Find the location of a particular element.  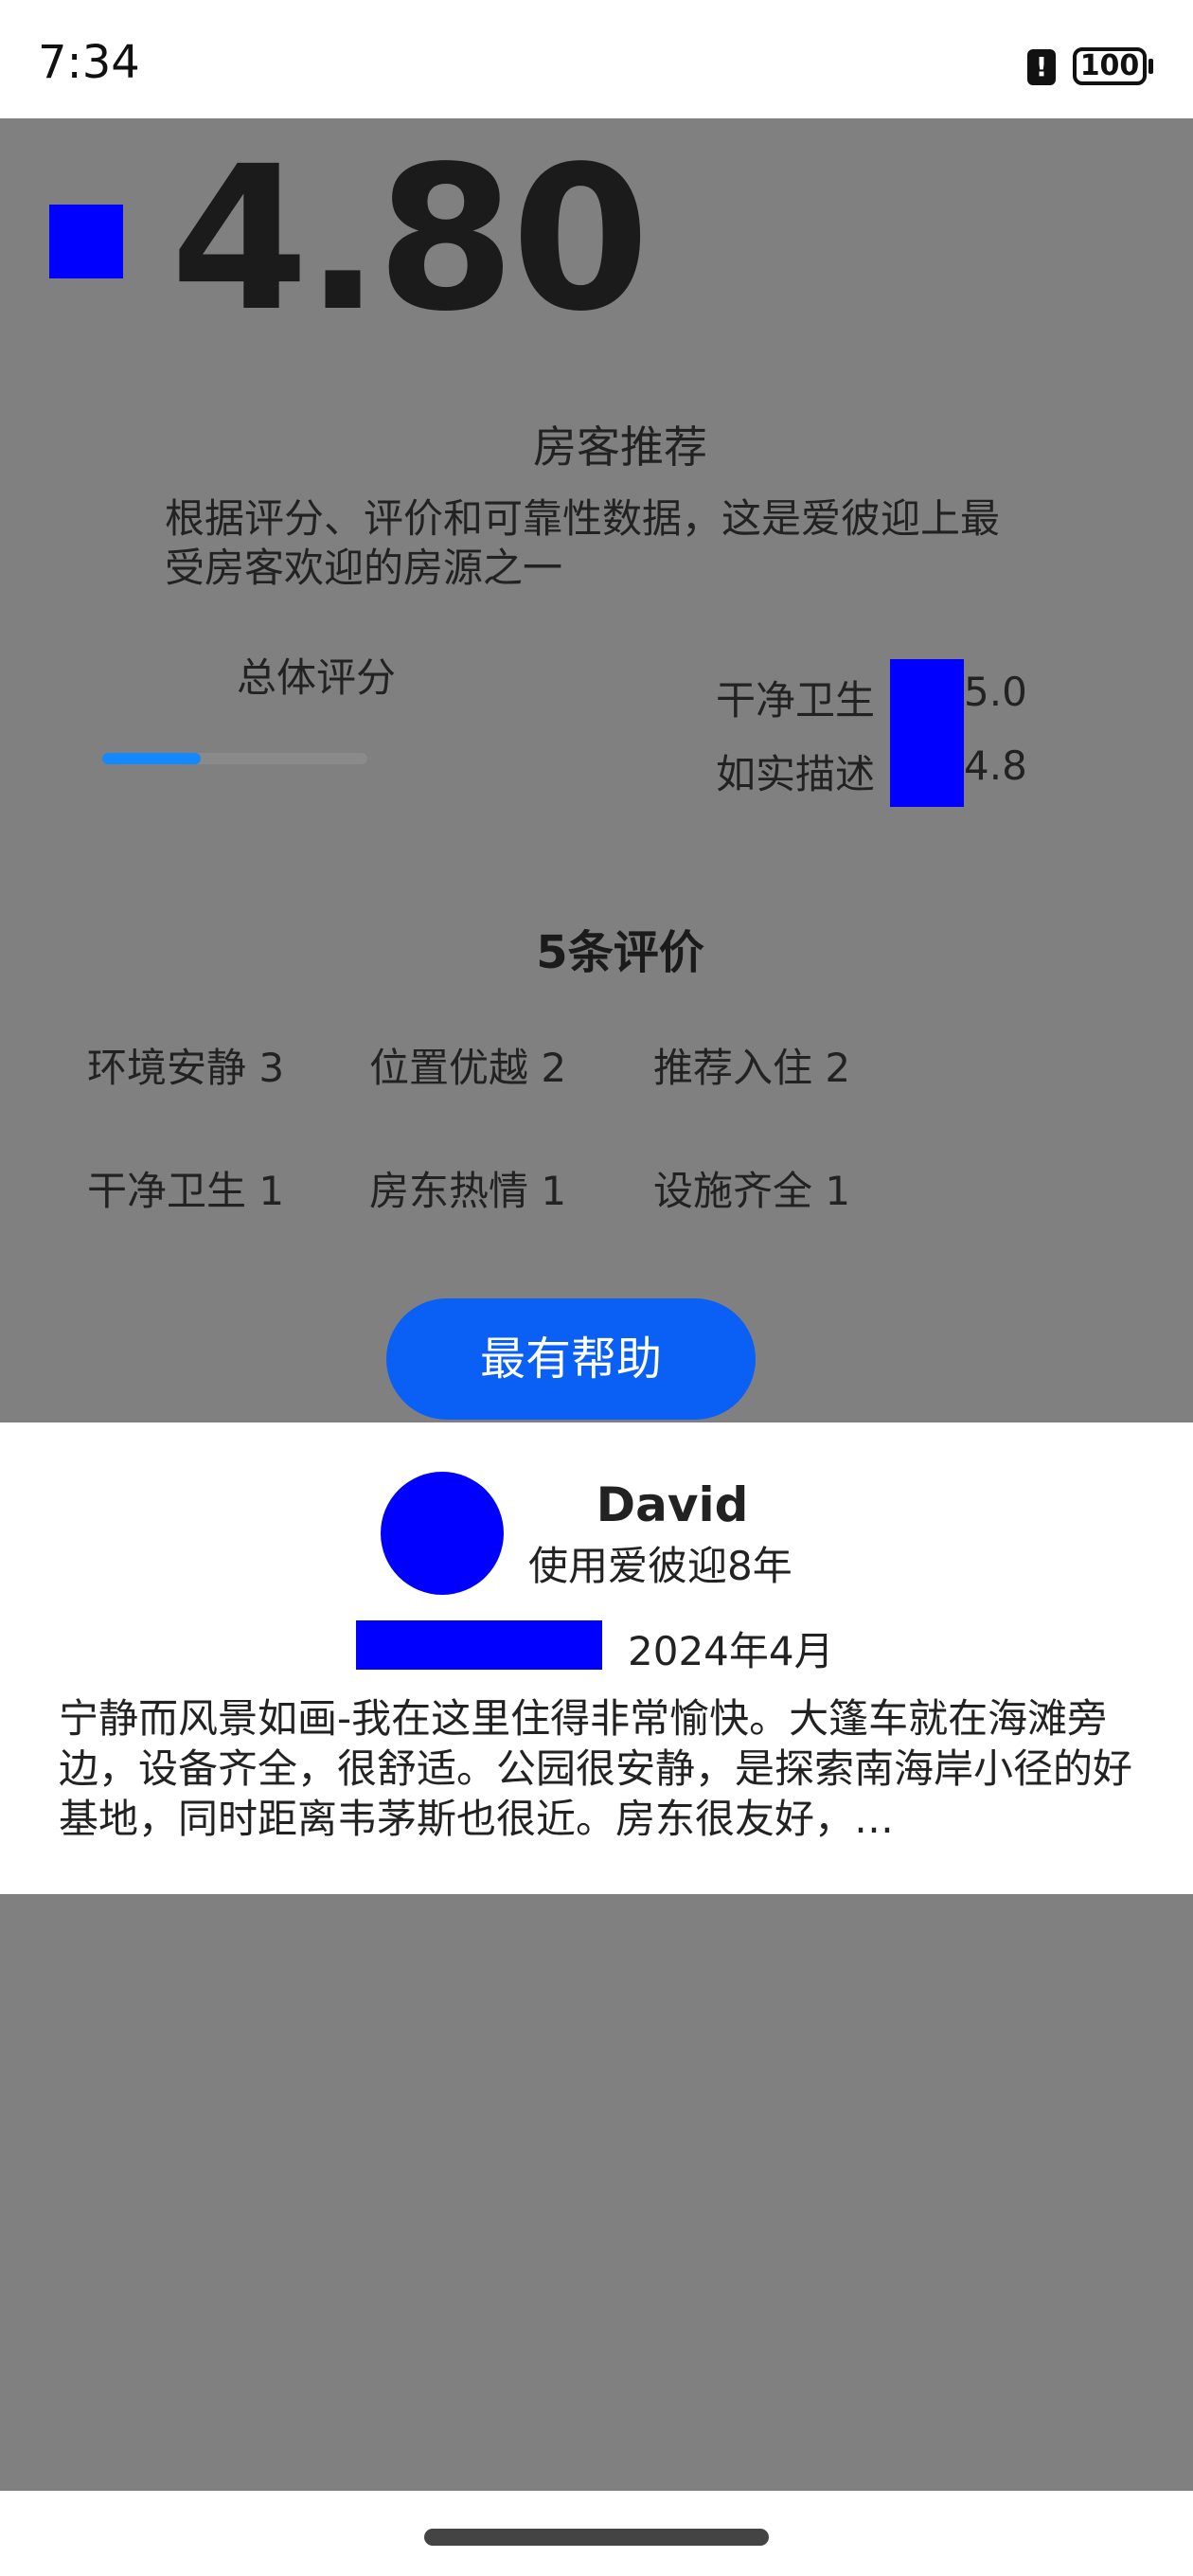

alert-icon: ! is located at coordinates (1041, 67).